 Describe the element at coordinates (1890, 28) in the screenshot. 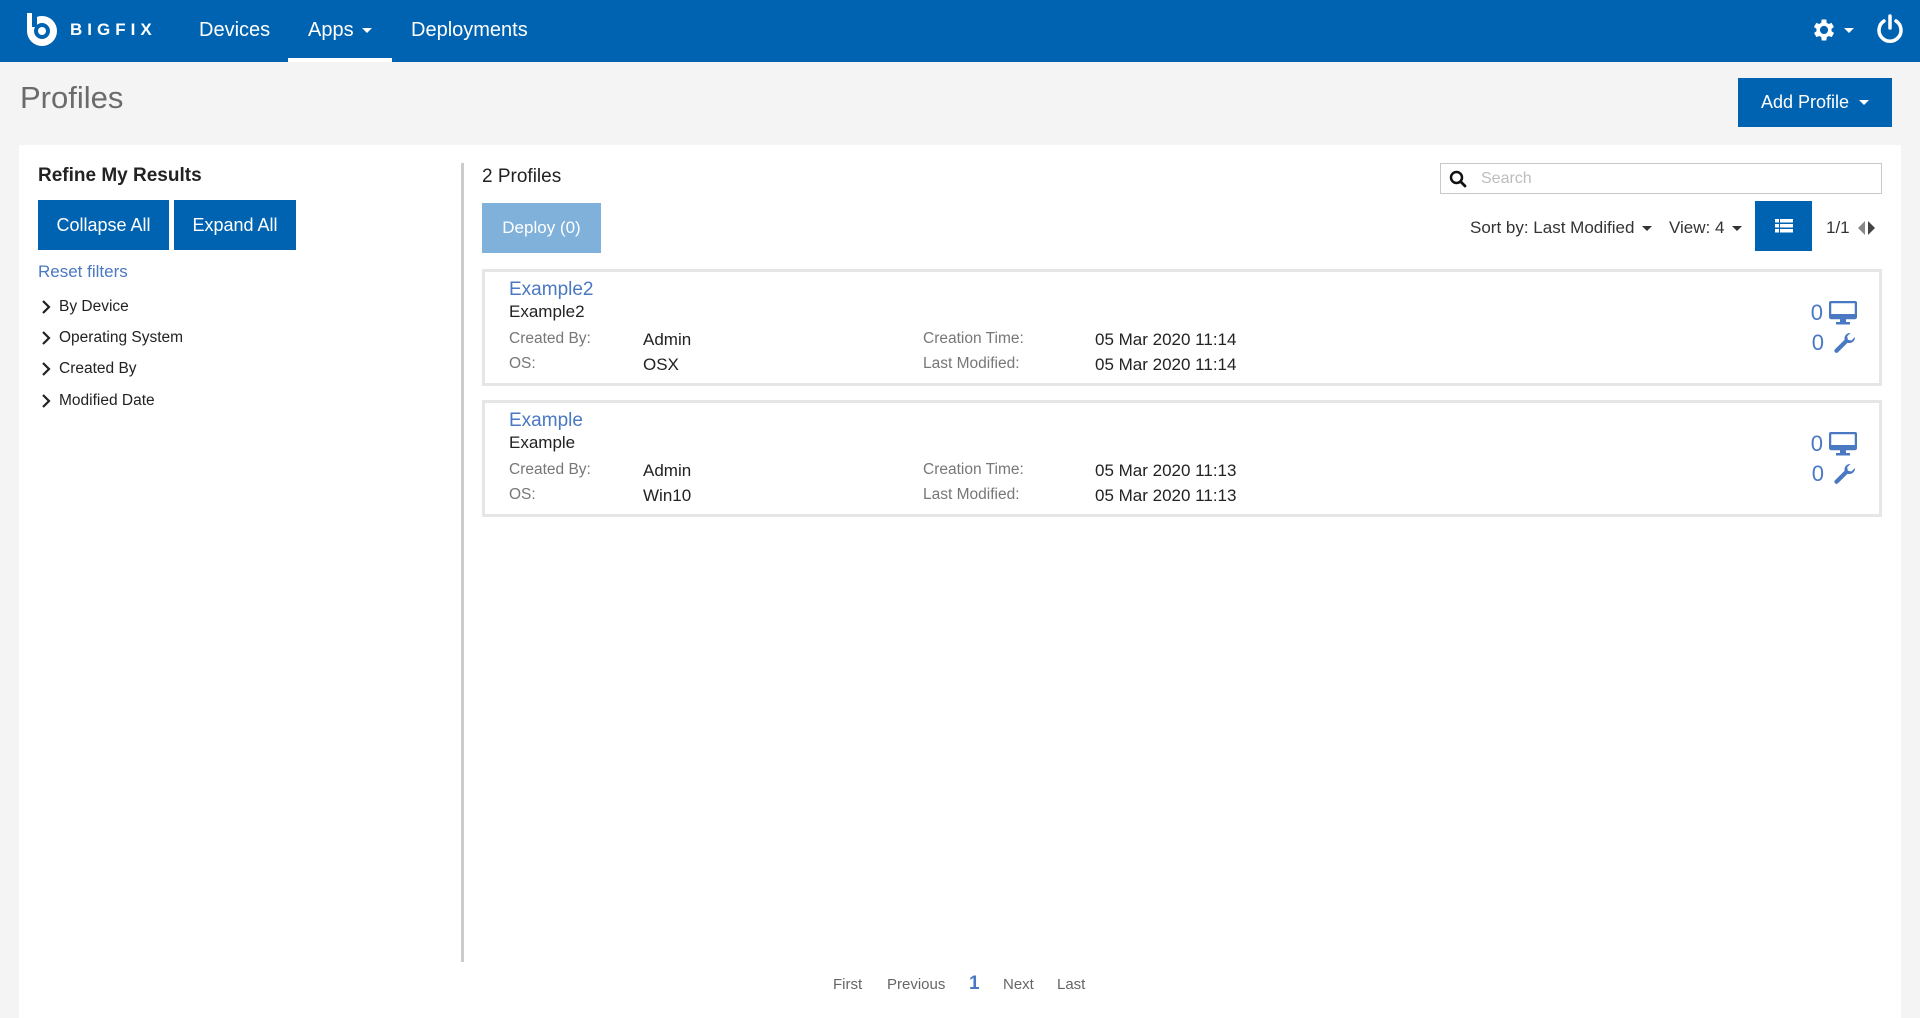

I see `power-icon` at that location.